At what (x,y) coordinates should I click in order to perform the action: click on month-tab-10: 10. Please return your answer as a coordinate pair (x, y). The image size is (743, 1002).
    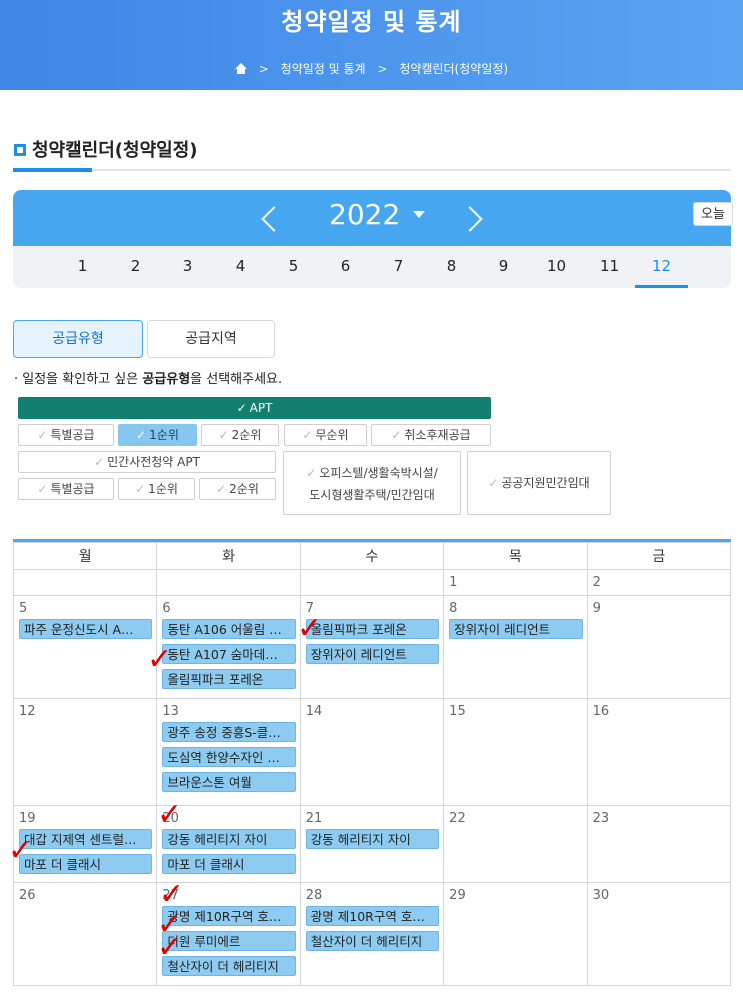
    Looking at the image, I should click on (556, 267).